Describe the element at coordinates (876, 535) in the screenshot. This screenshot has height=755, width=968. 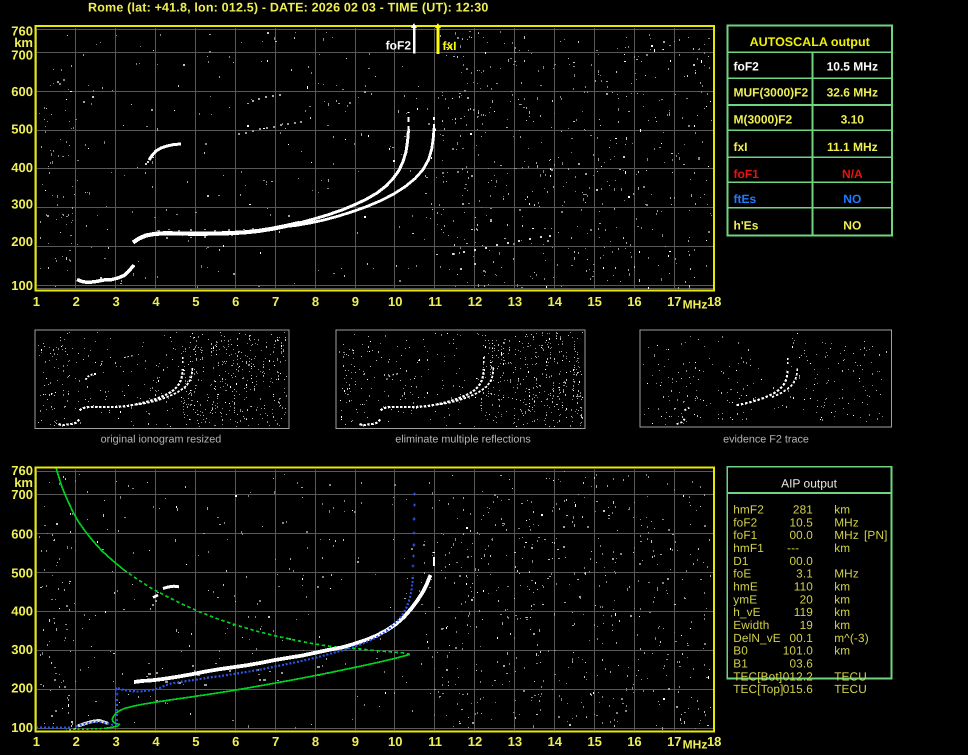
I see `svg-text: [PN]` at that location.